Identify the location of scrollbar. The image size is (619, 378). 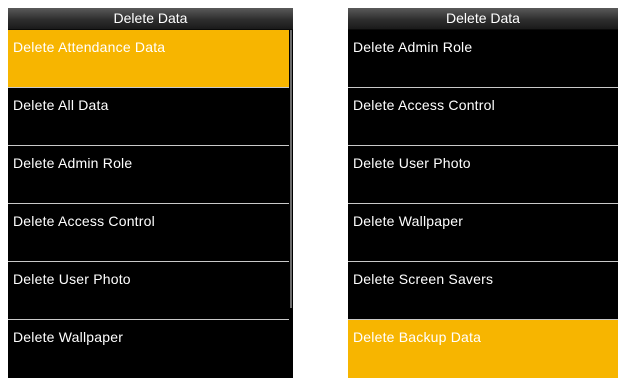
(291, 204).